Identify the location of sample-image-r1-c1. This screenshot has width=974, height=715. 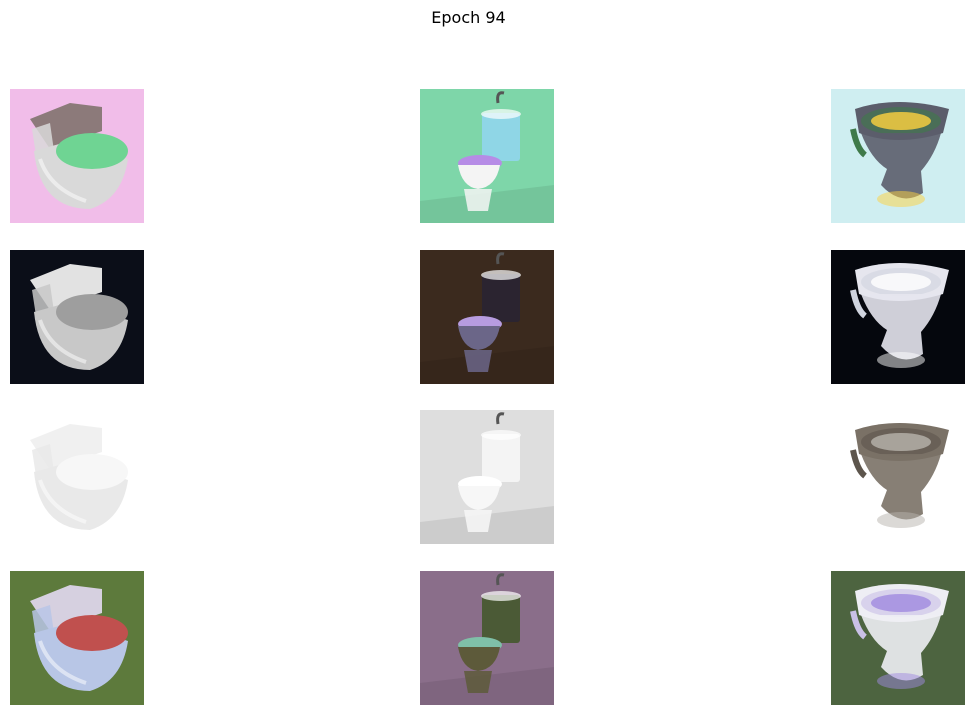
(487, 317).